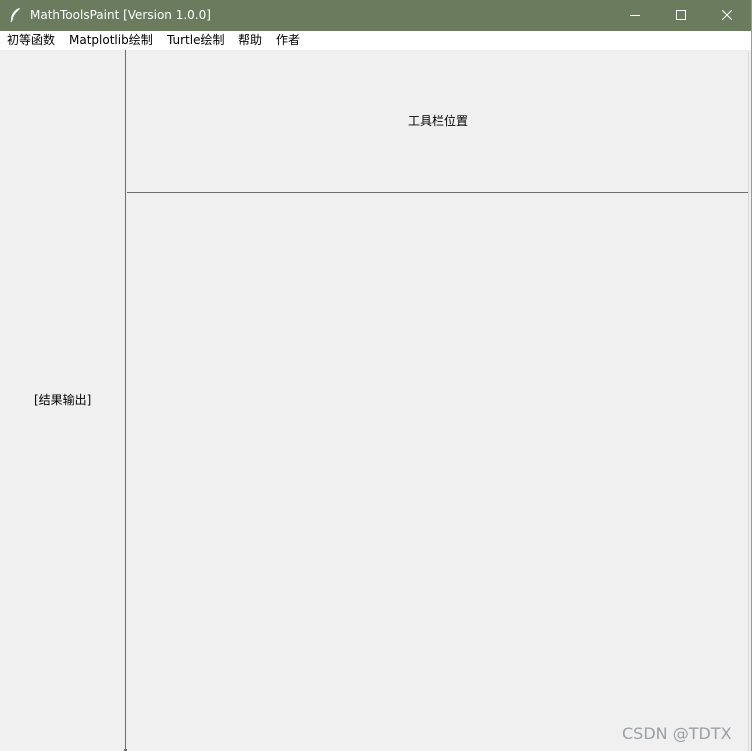 This screenshot has width=752, height=751. I want to click on watermark-text: CSDN @TDTX, so click(677, 733).